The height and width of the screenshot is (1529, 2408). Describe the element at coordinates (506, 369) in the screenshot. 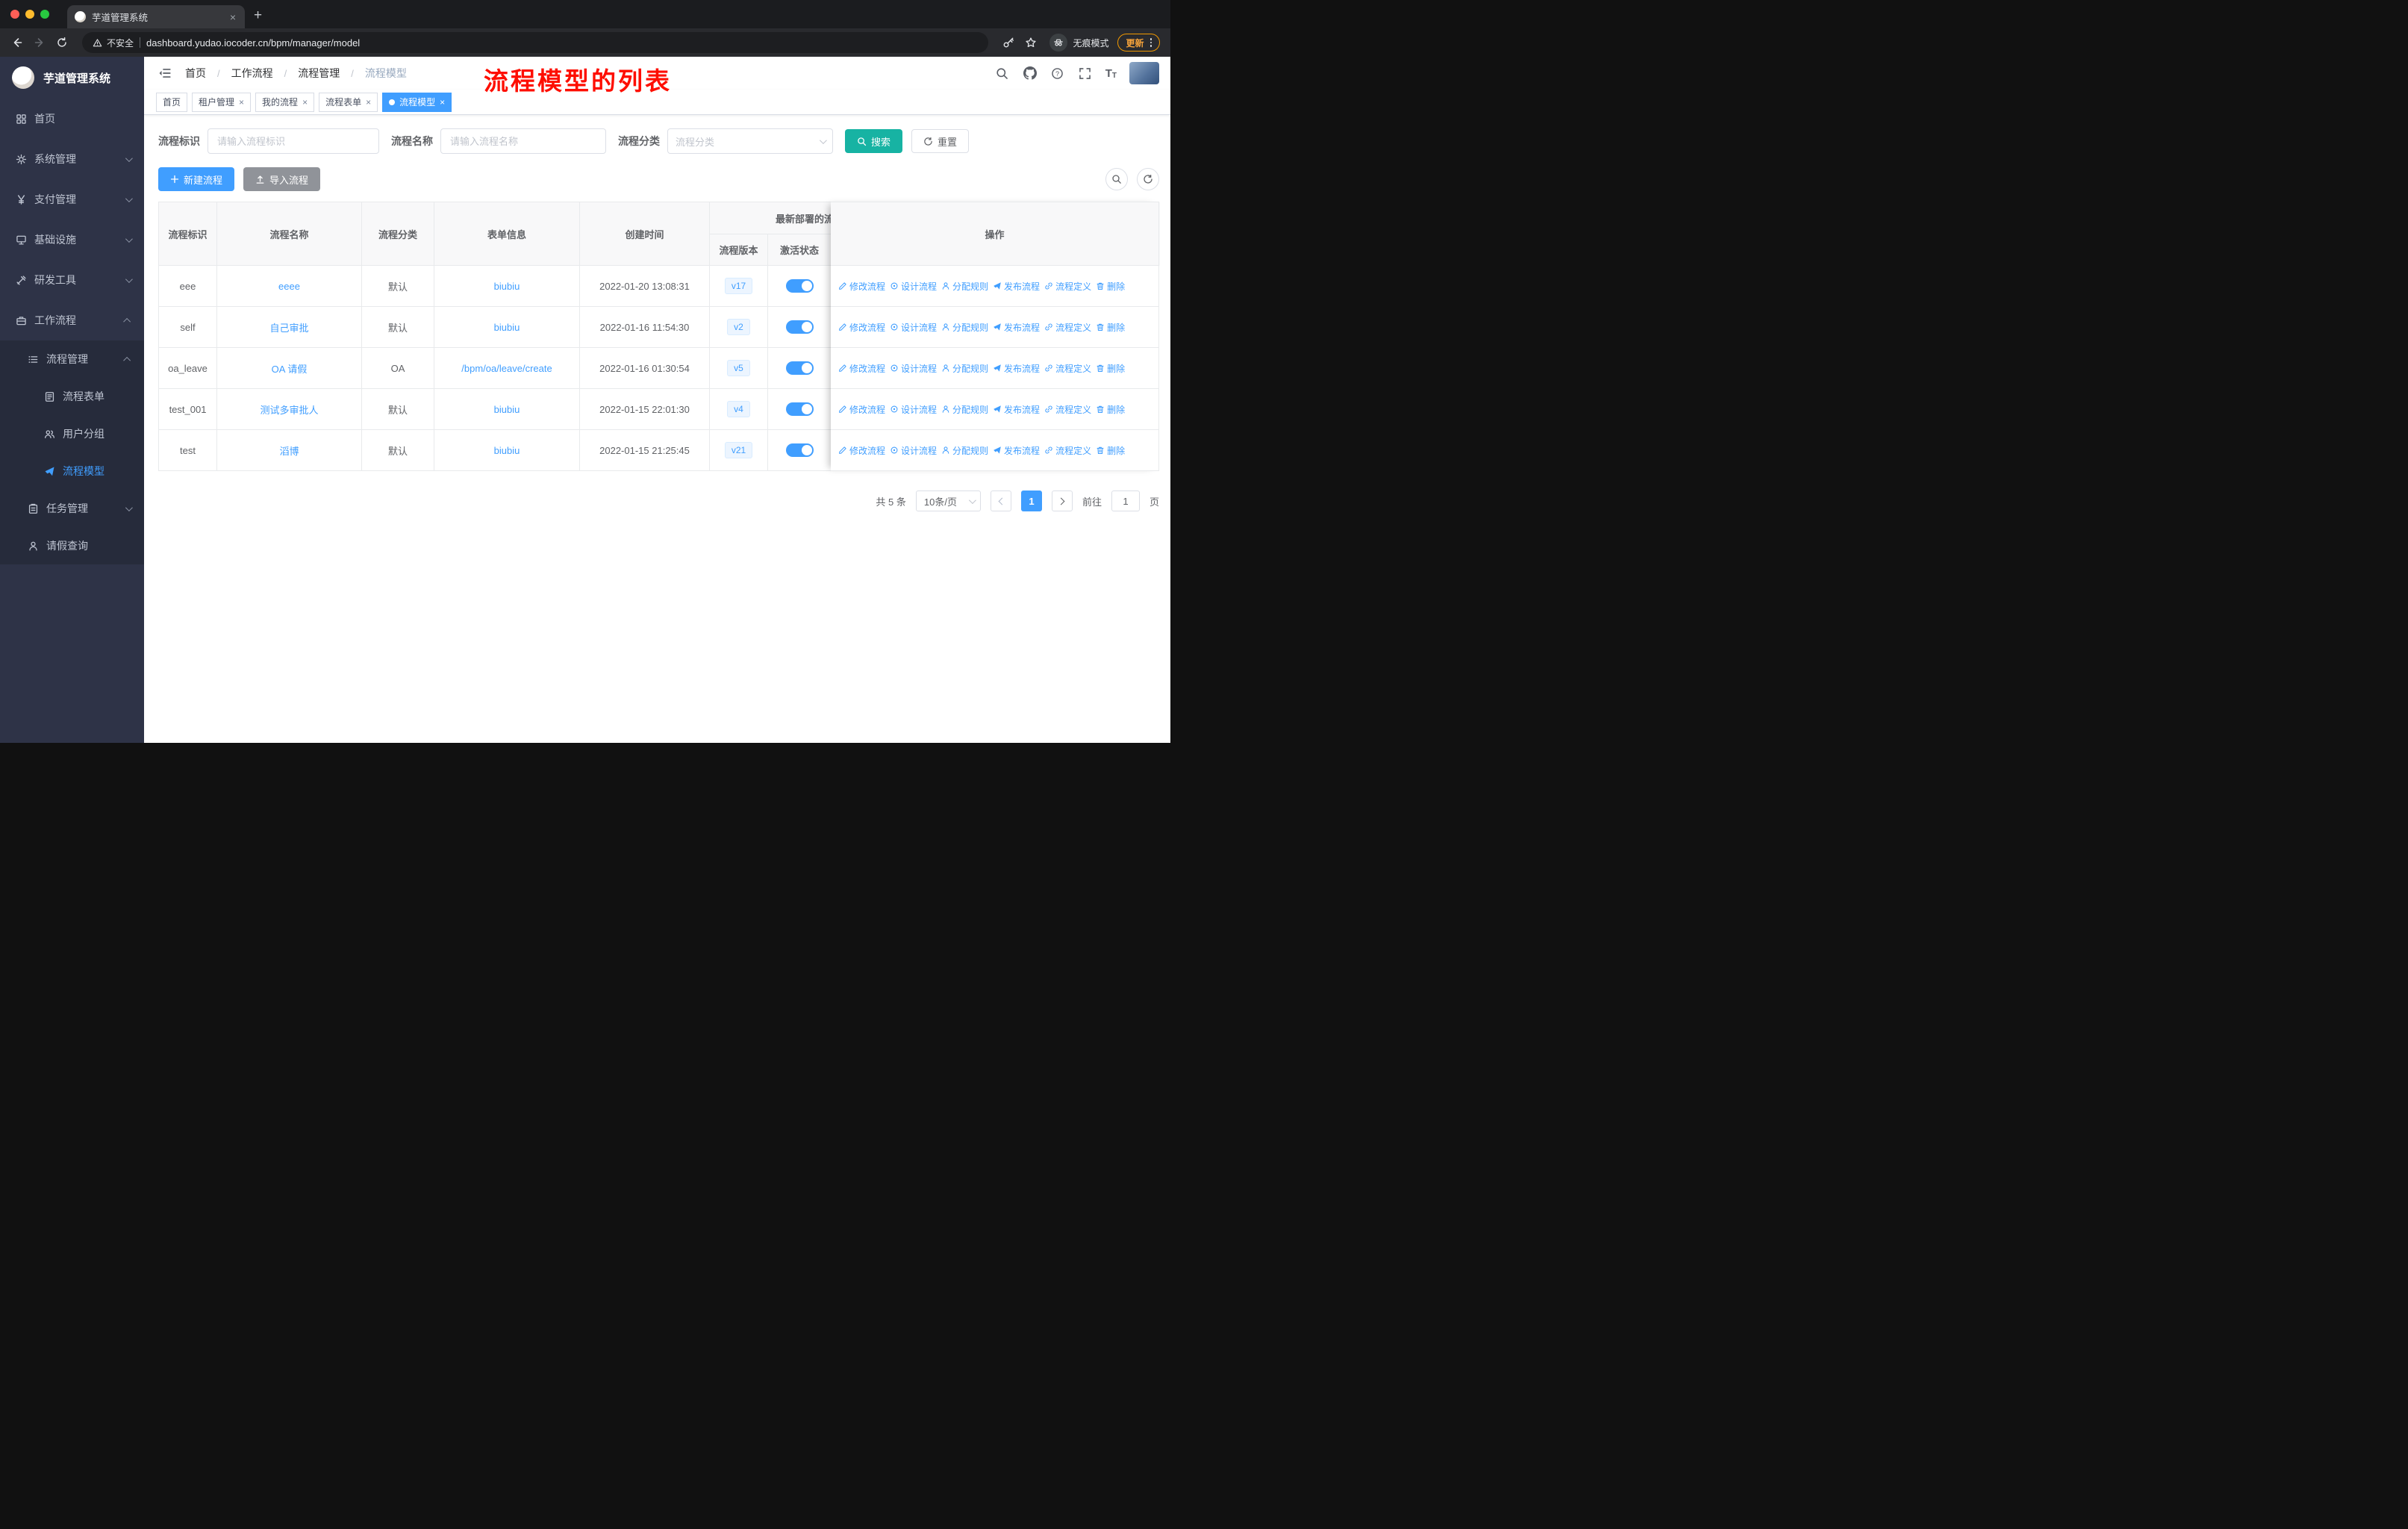

I see `form-info-link: /bpm/oa/leave/create` at that location.